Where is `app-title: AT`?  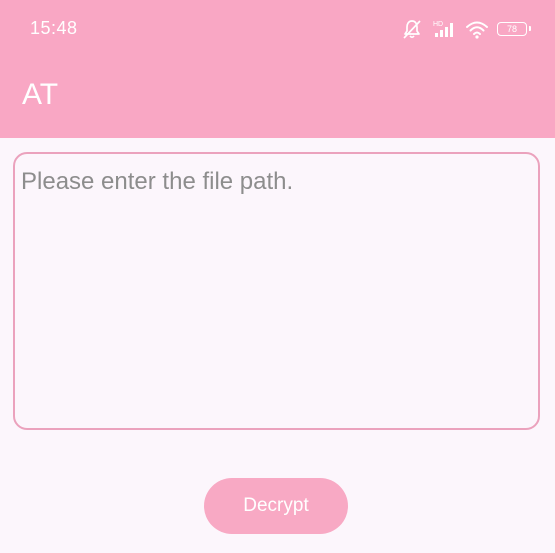
app-title: AT is located at coordinates (40, 94).